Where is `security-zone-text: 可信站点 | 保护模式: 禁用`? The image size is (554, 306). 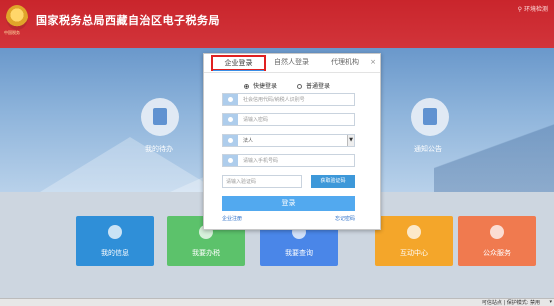 security-zone-text: 可信站点 | 保护模式: 禁用 is located at coordinates (510, 303).